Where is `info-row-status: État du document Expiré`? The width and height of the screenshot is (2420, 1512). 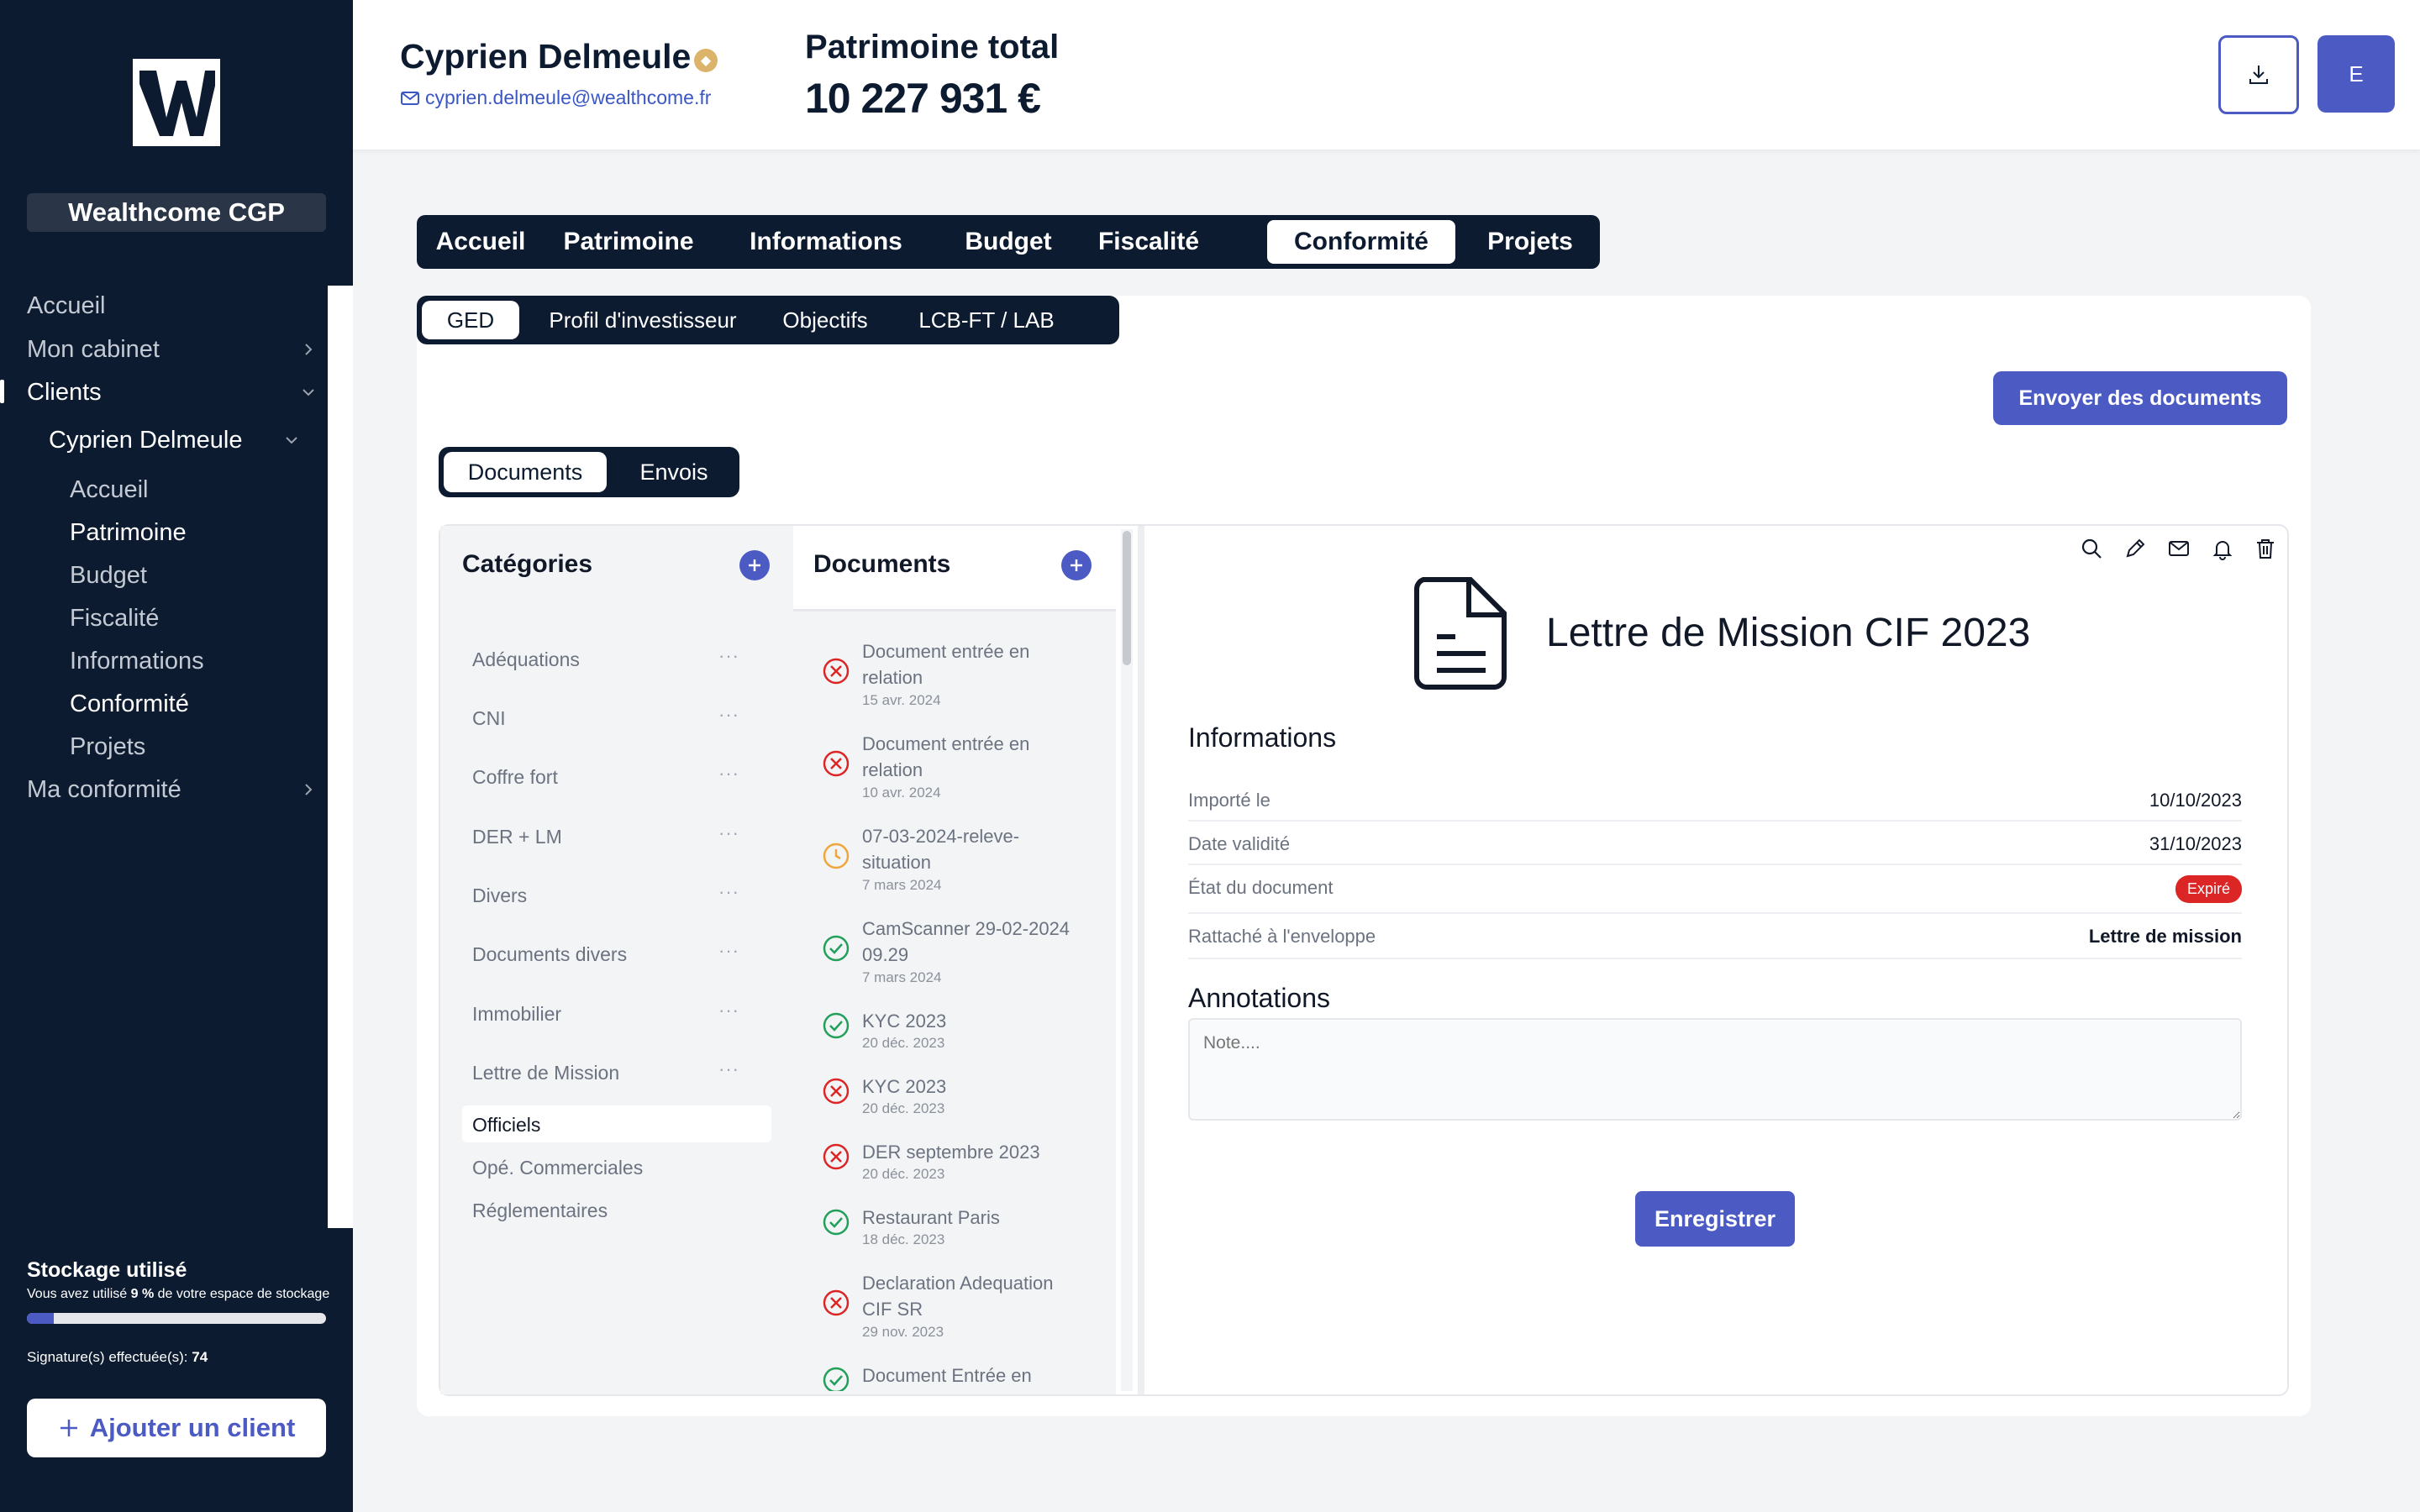 info-row-status: État du document Expiré is located at coordinates (1715, 889).